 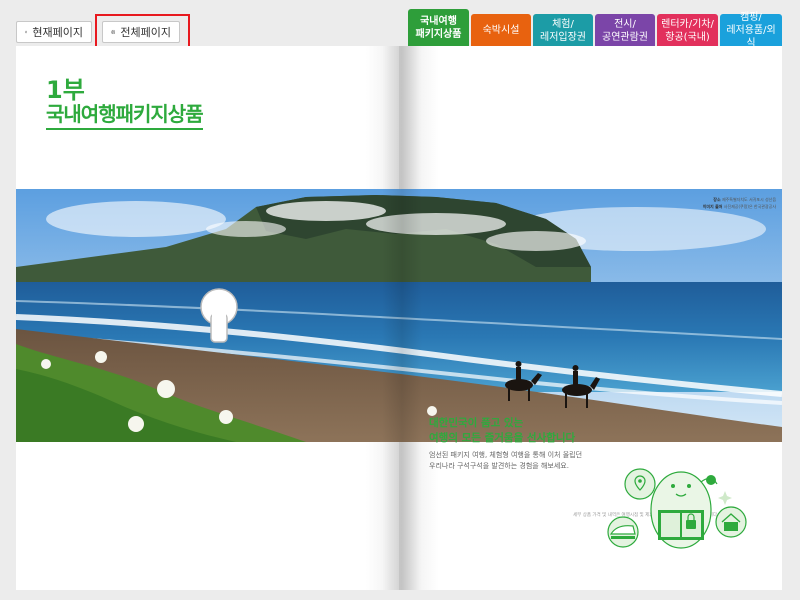 What do you see at coordinates (438, 34) in the screenshot?
I see `tab-label-line2: 패키지상품` at bounding box center [438, 34].